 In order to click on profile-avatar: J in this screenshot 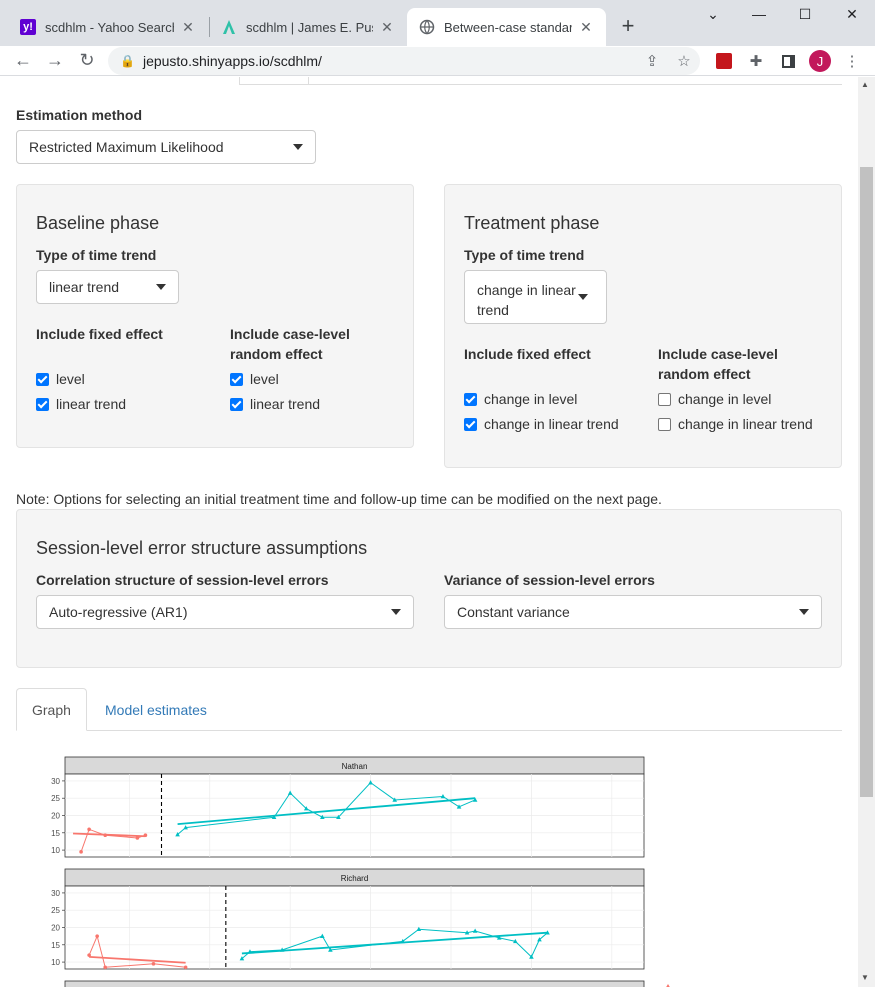, I will do `click(820, 61)`.